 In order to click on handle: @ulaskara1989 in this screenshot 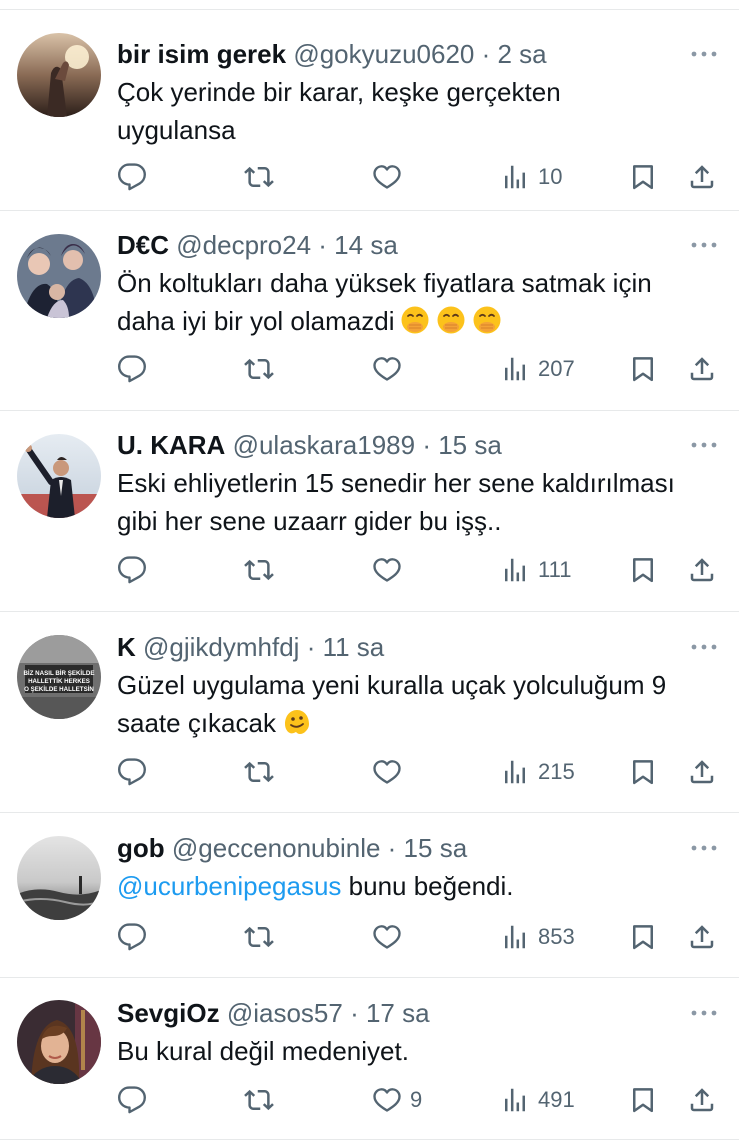, I will do `click(324, 445)`.